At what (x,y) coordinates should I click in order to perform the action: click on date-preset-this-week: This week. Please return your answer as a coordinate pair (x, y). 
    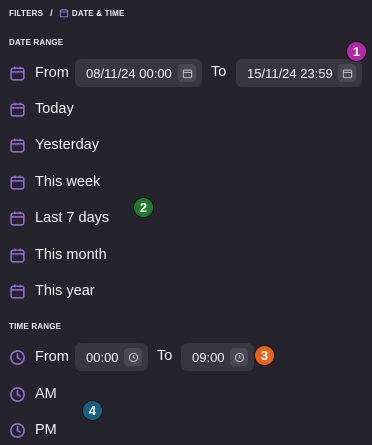
    Looking at the image, I should click on (54, 182).